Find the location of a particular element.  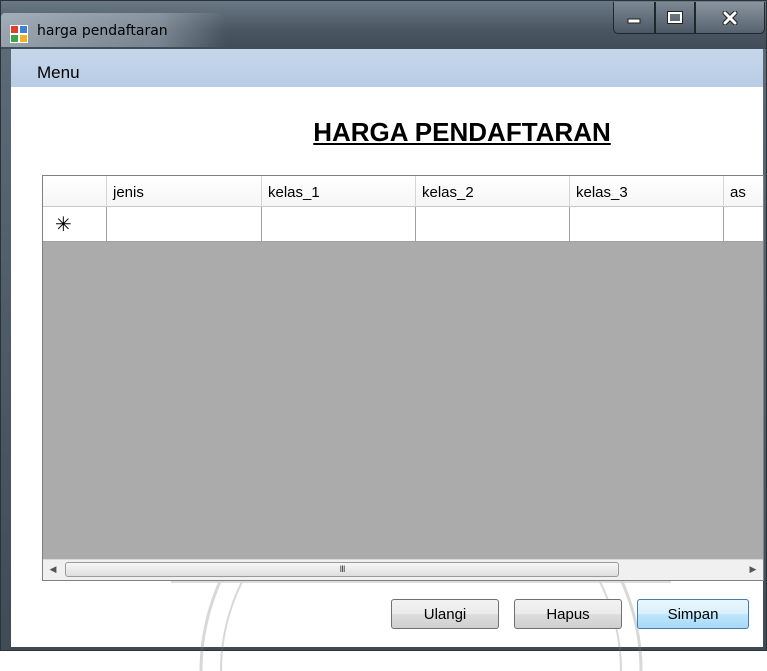

hapus-button: Hapus is located at coordinates (568, 614).